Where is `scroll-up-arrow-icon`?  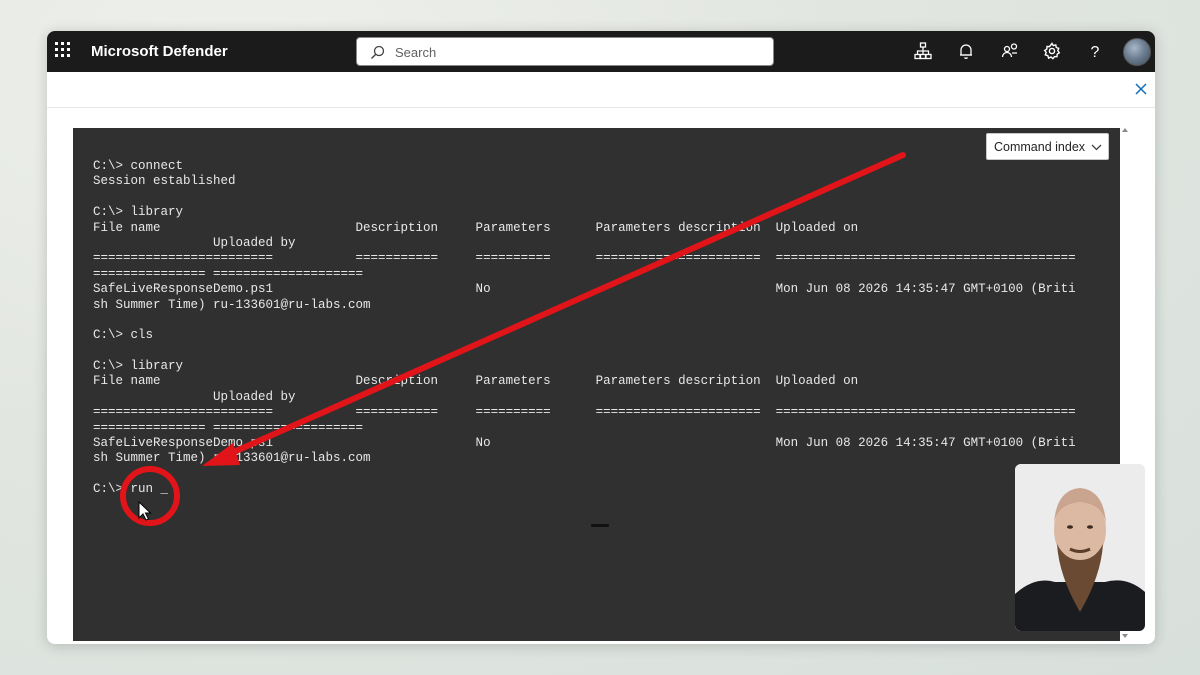 scroll-up-arrow-icon is located at coordinates (1125, 130).